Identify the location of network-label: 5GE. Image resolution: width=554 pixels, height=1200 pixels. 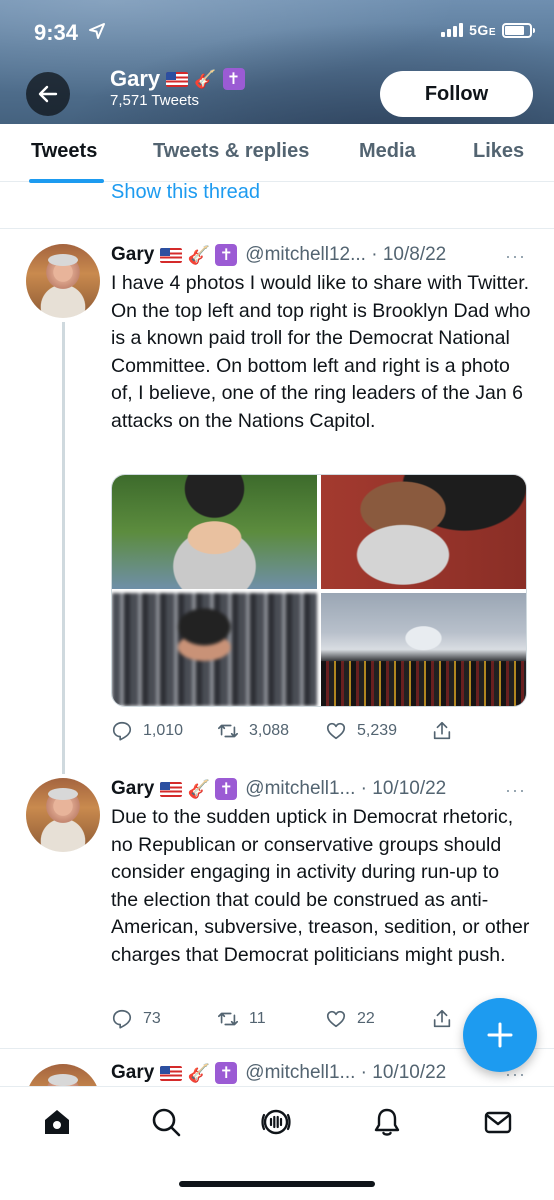
(482, 30).